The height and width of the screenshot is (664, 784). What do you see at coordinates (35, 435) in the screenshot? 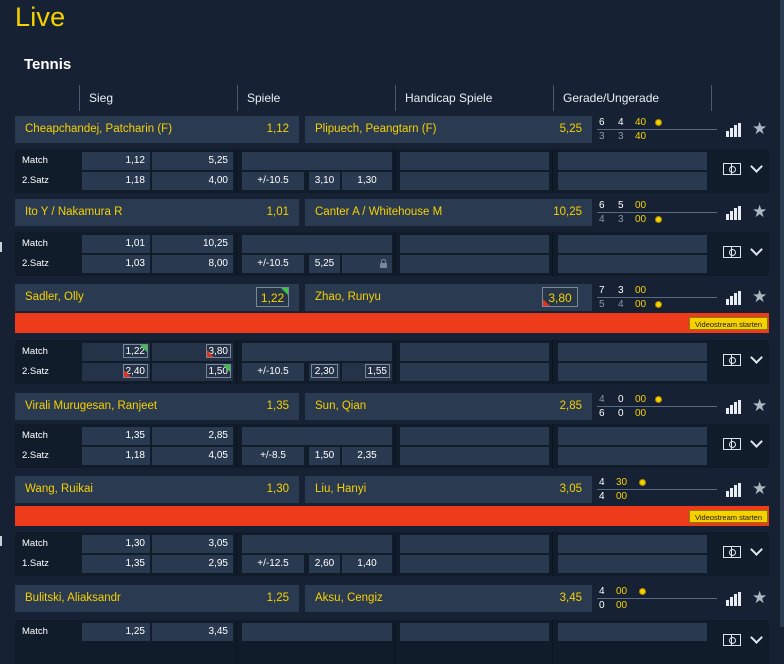
I see `market-label: Match` at bounding box center [35, 435].